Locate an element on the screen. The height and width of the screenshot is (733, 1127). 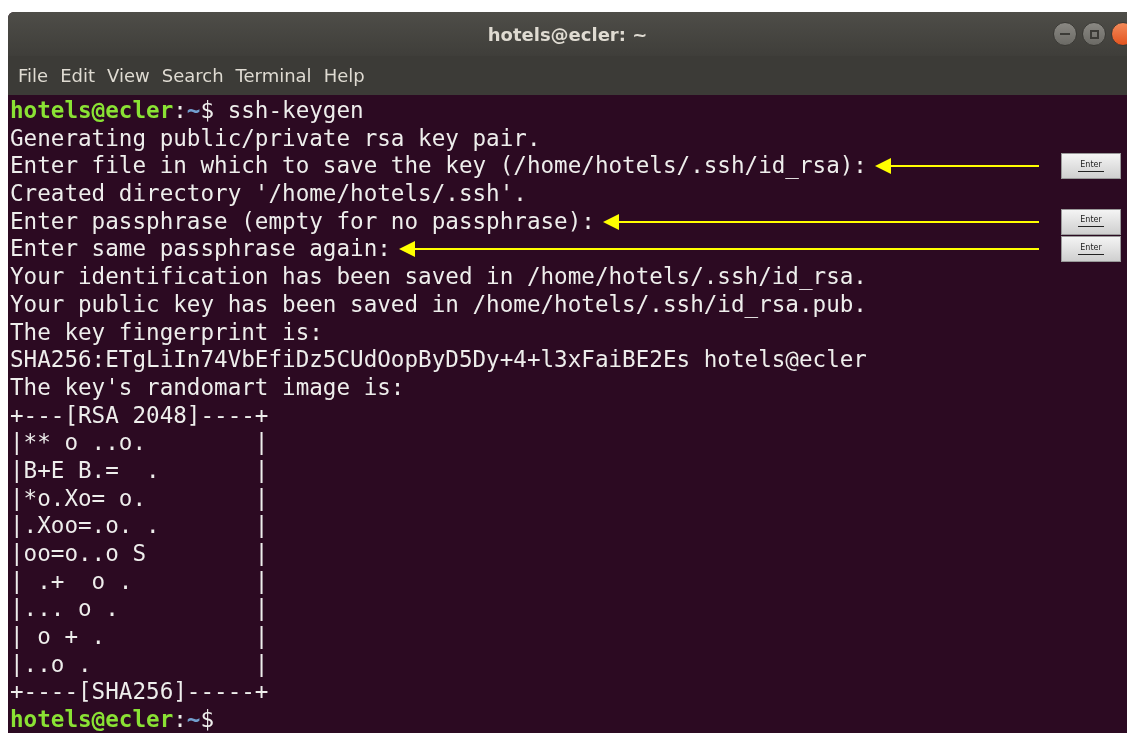
output-line: Enter same passphrase again: is located at coordinates (200, 249).